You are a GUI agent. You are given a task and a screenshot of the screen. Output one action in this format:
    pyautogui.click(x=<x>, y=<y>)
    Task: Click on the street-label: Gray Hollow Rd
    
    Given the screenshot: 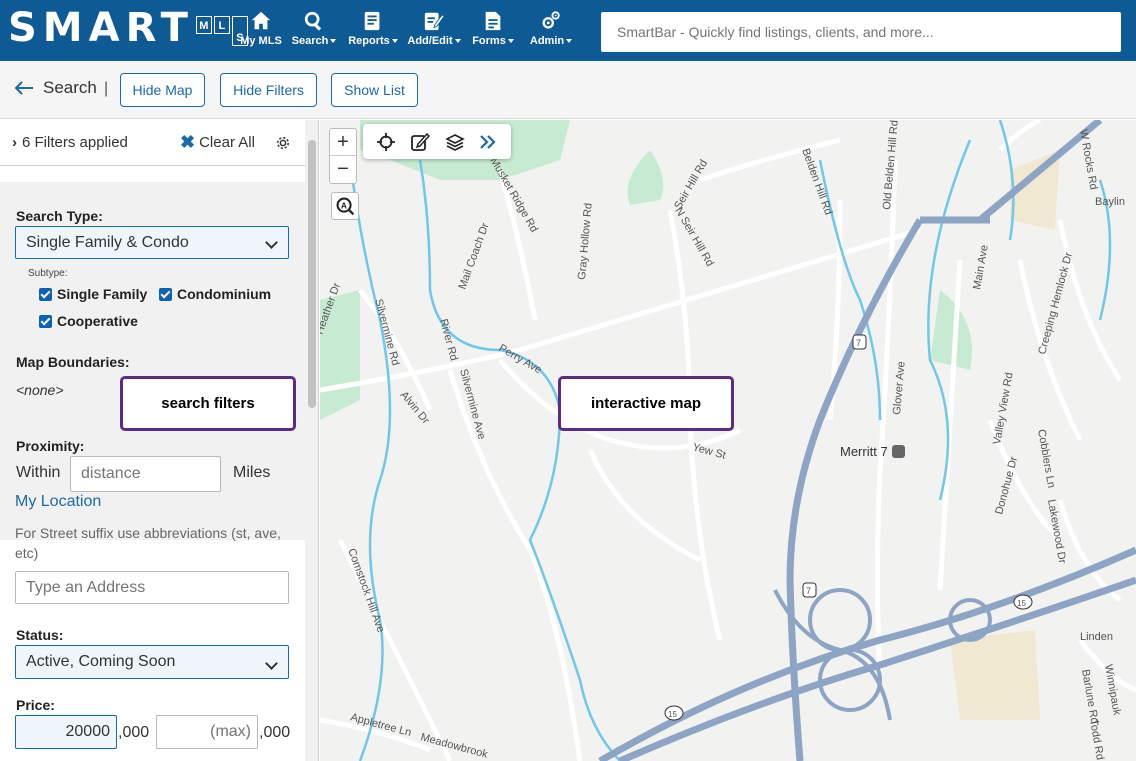 What is the action you would take?
    pyautogui.click(x=585, y=241)
    